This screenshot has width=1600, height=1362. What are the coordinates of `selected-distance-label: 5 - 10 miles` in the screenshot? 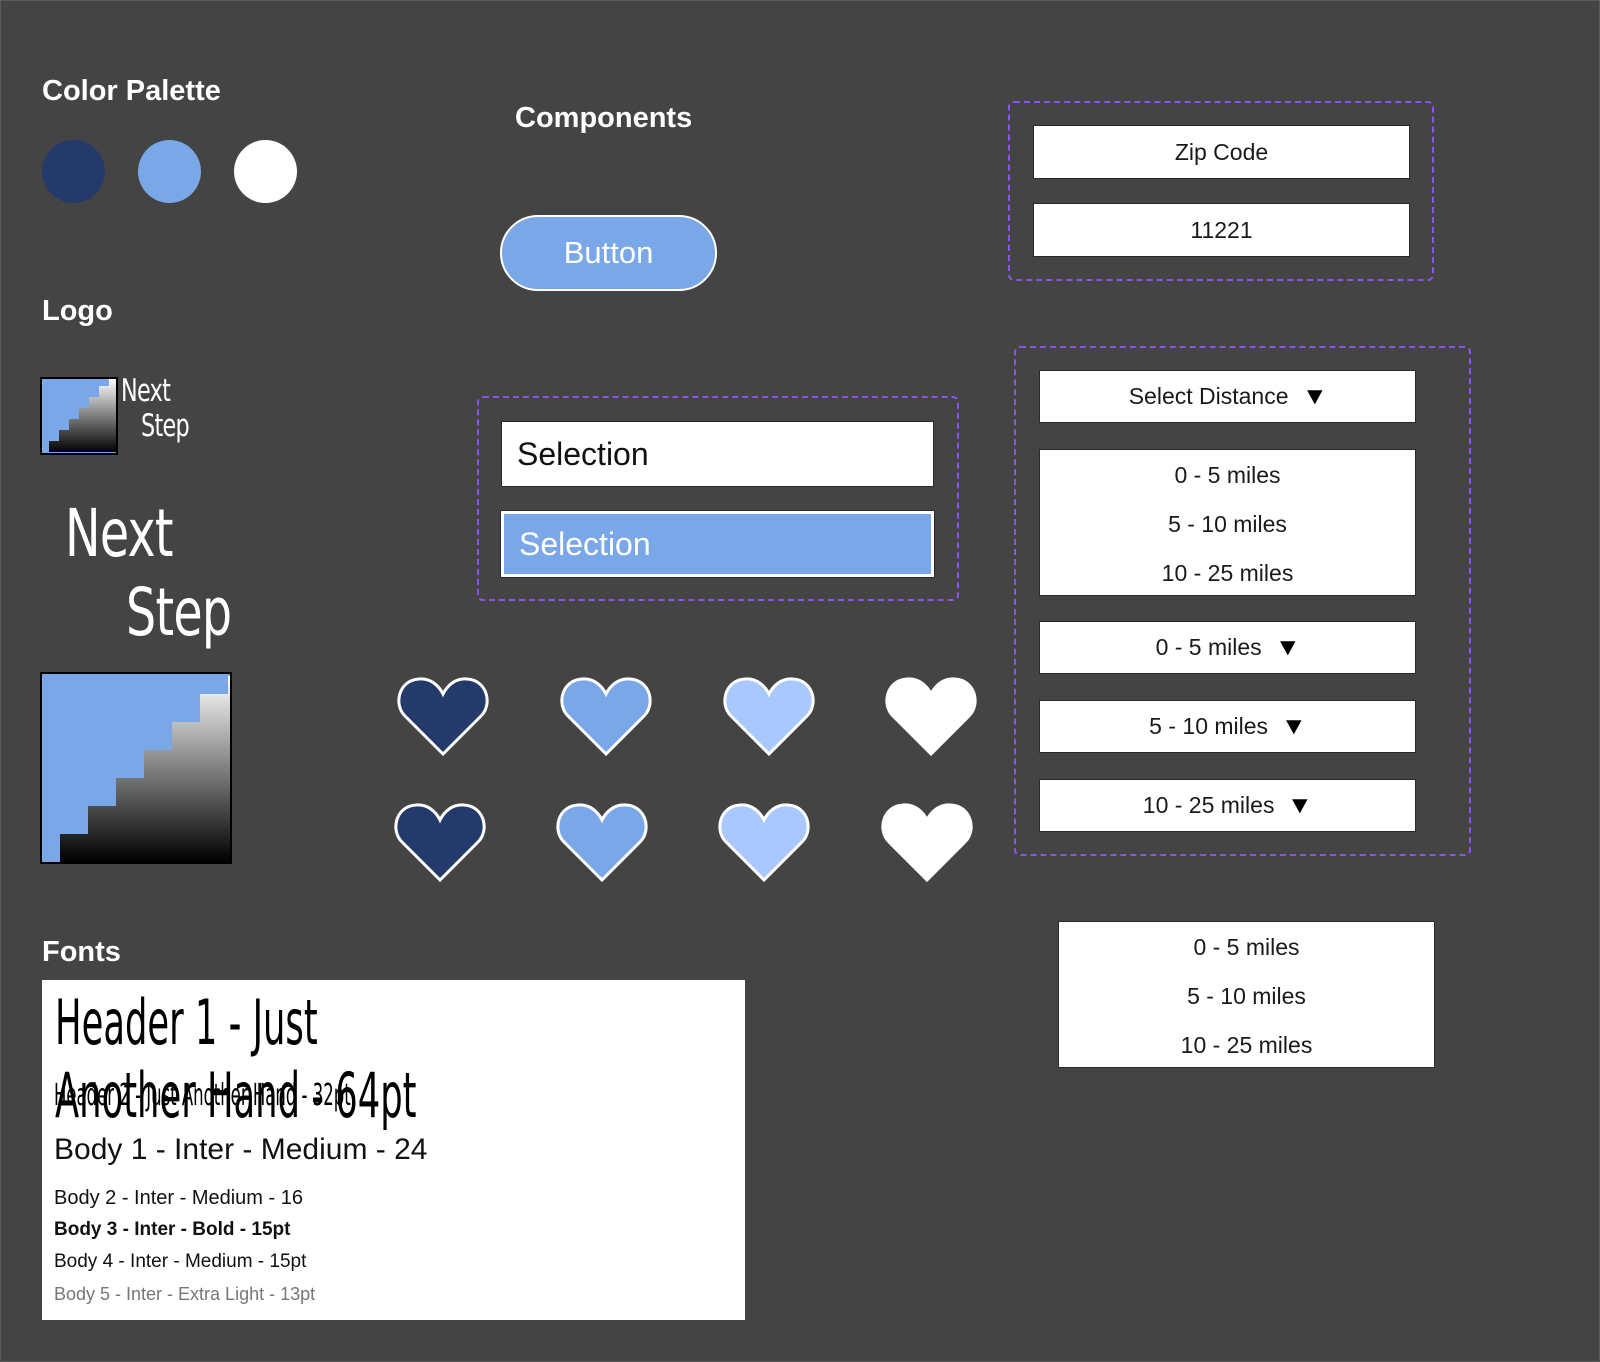 It's located at (1209, 726).